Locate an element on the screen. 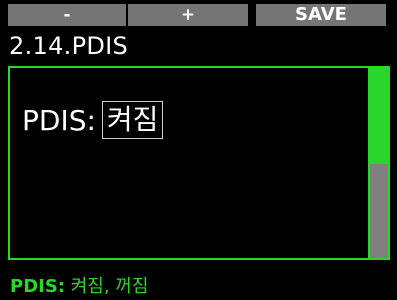 The height and width of the screenshot is (300, 397). pdis-setting-row: PDIS: 켜짐 is located at coordinates (93, 120).